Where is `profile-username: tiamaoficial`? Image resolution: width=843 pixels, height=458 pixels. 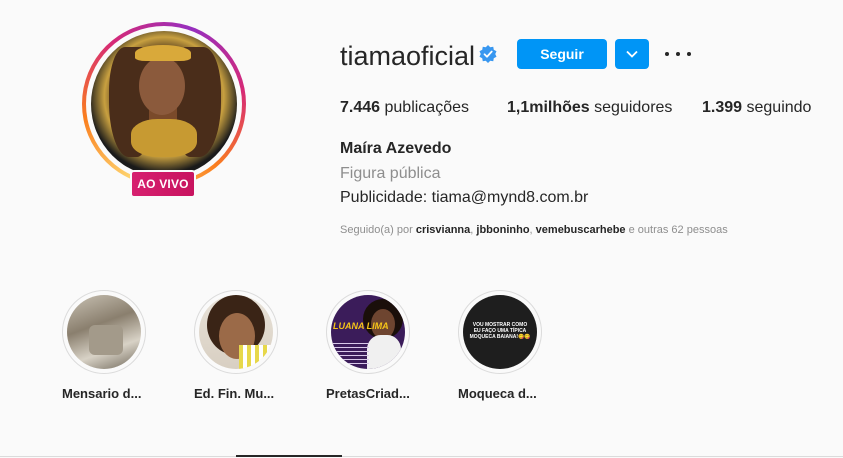
profile-username: tiamaoficial is located at coordinates (408, 56).